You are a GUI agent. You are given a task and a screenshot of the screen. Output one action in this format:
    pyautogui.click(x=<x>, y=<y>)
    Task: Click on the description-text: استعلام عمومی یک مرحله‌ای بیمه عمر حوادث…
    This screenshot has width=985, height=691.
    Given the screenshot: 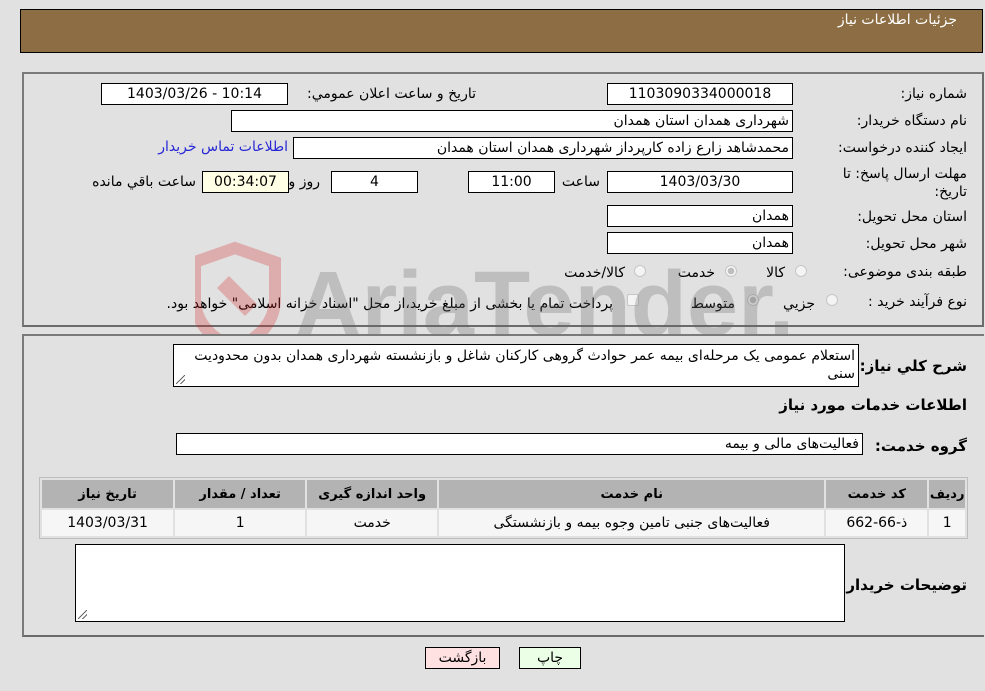 What is the action you would take?
    pyautogui.click(x=524, y=365)
    